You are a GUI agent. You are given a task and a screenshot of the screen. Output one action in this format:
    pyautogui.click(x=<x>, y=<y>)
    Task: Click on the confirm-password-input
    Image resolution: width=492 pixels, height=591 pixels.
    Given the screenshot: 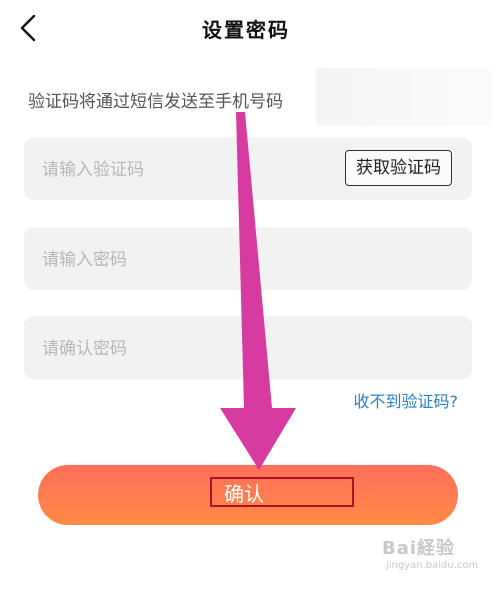 What is the action you would take?
    pyautogui.click(x=187, y=348)
    